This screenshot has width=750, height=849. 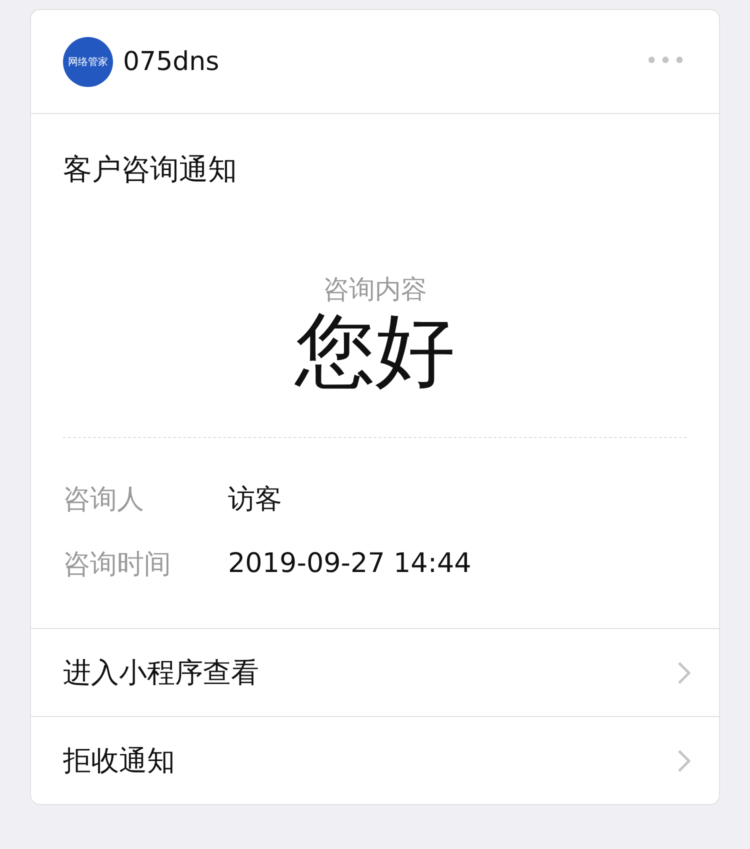 I want to click on field-label: 咨询时间, so click(x=117, y=565).